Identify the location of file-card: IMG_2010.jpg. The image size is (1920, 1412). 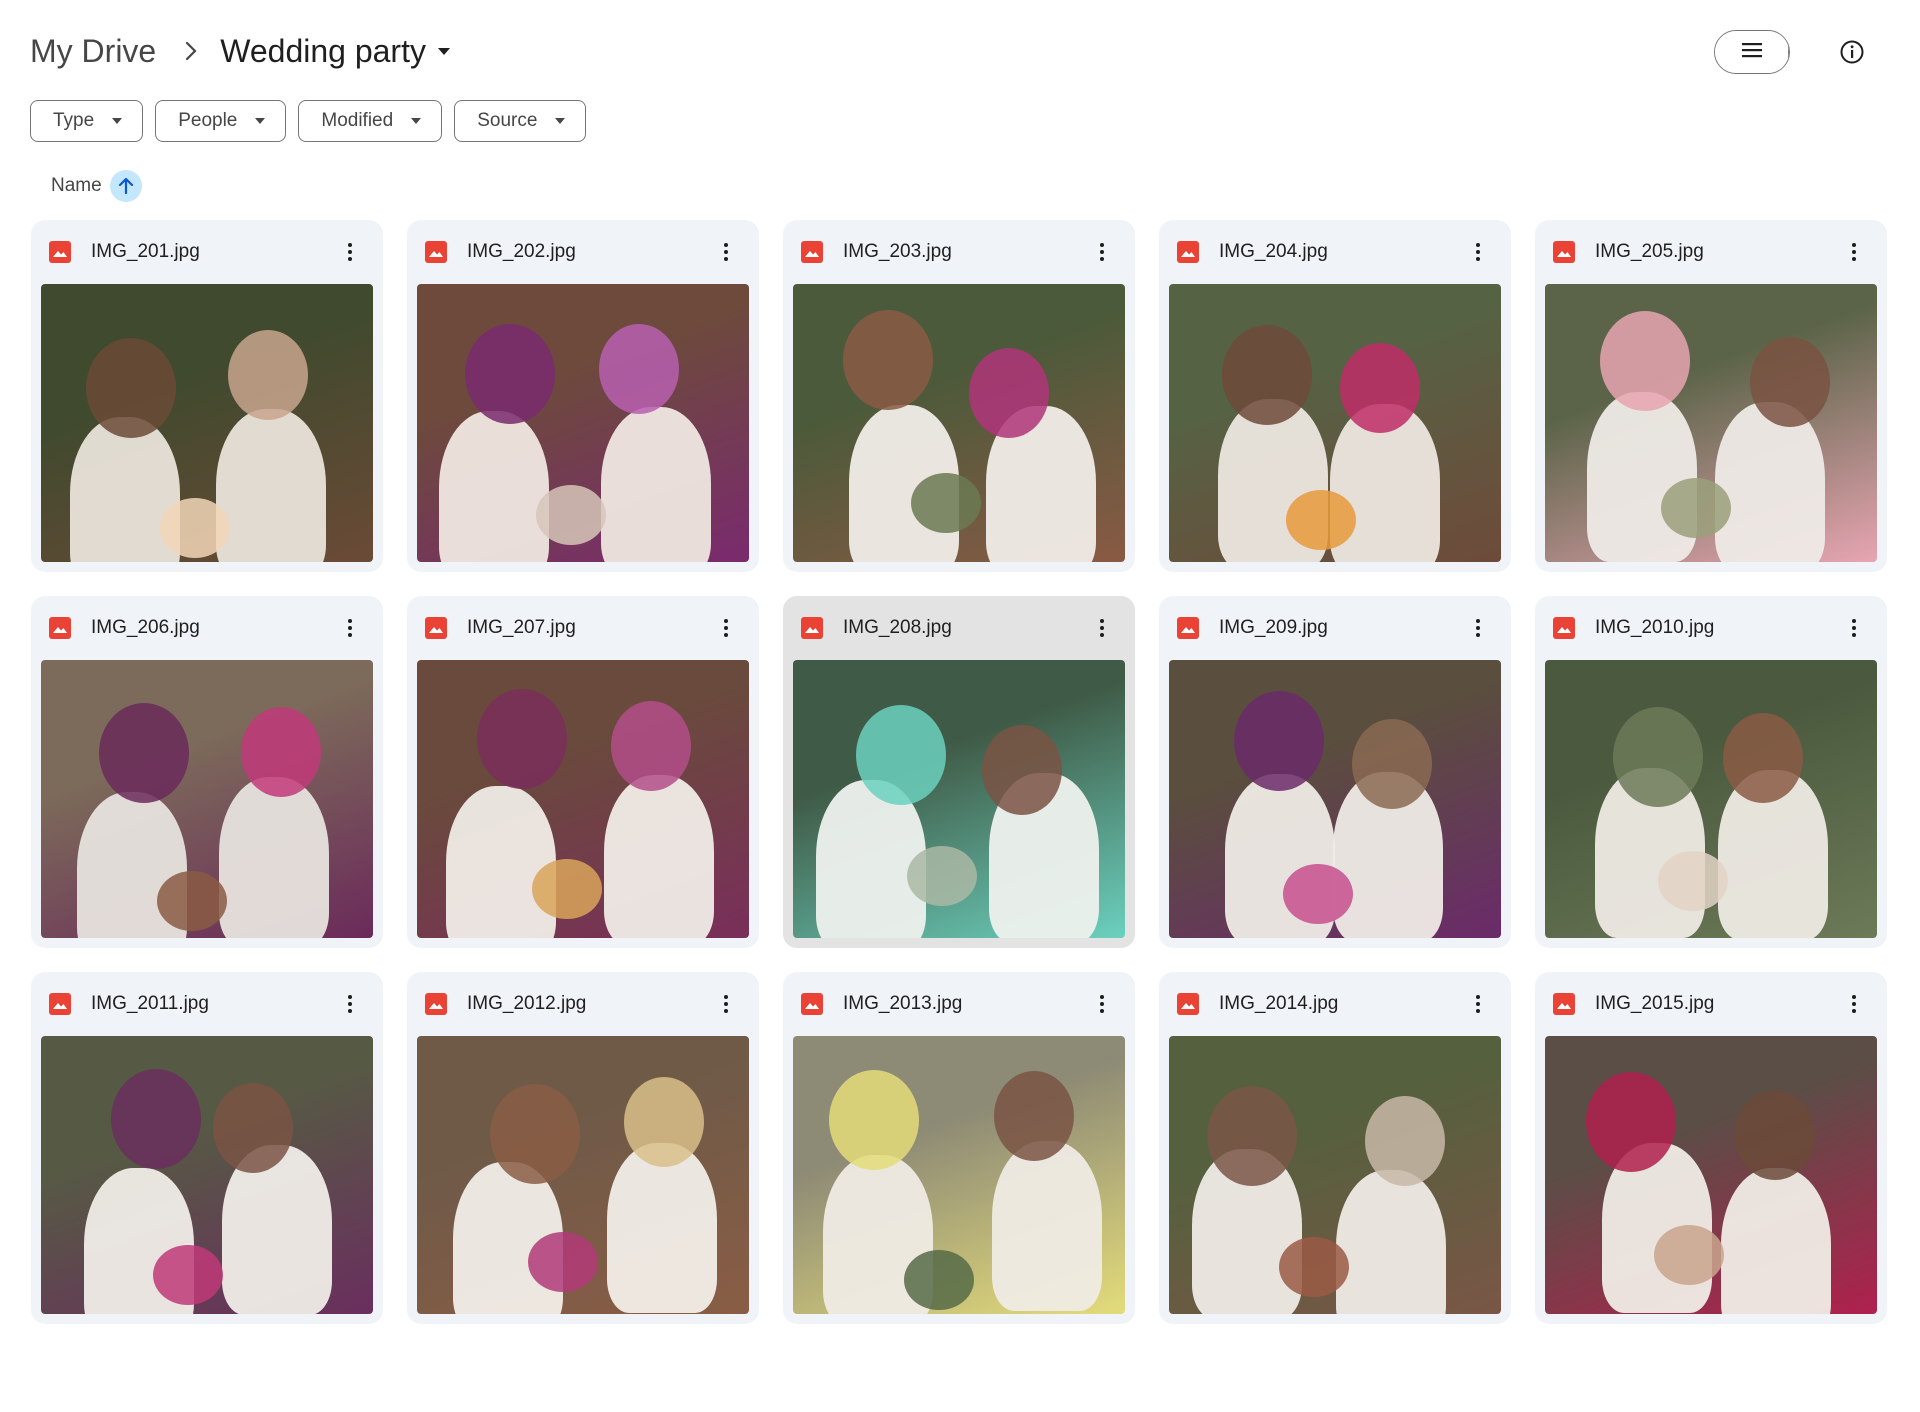
(1711, 772).